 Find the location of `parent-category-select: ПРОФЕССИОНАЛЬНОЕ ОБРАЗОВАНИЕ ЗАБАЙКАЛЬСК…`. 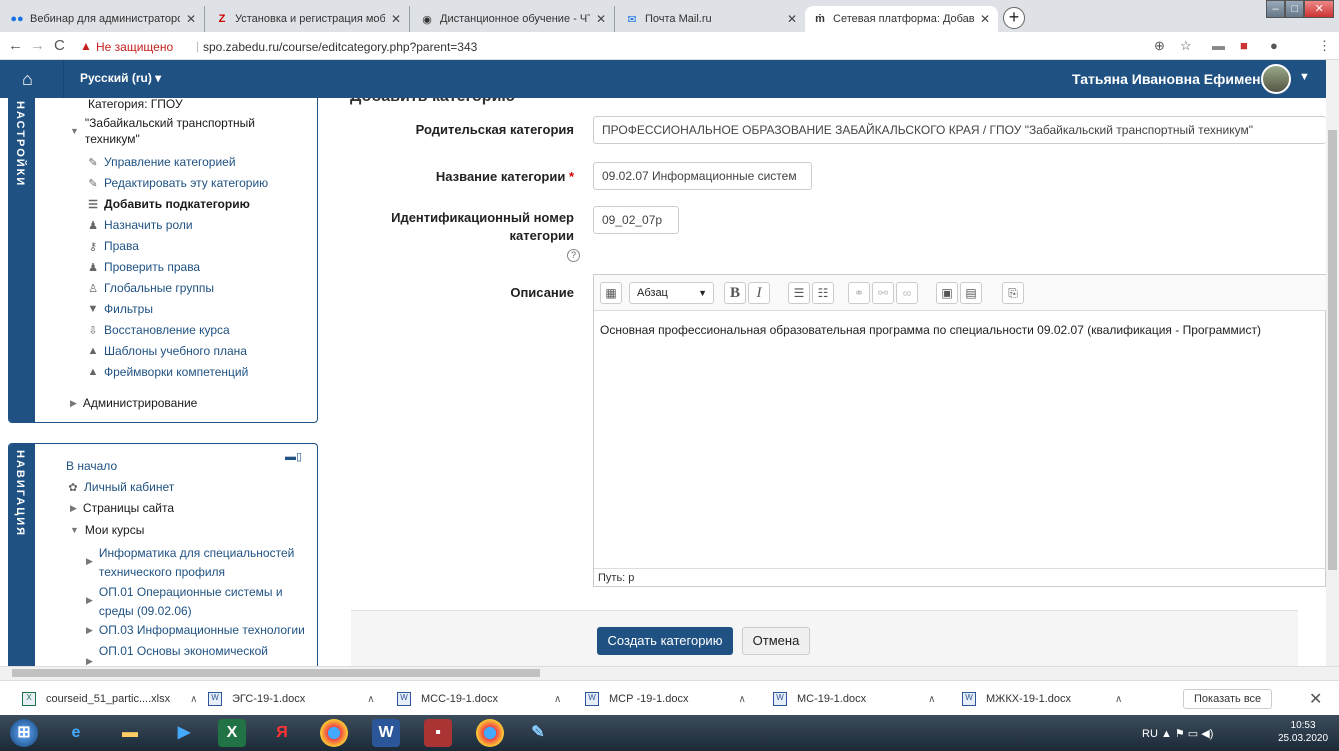

parent-category-select: ПРОФЕССИОНАЛЬНОЕ ОБРАЗОВАНИЕ ЗАБАЙКАЛЬСК… is located at coordinates (959, 130).